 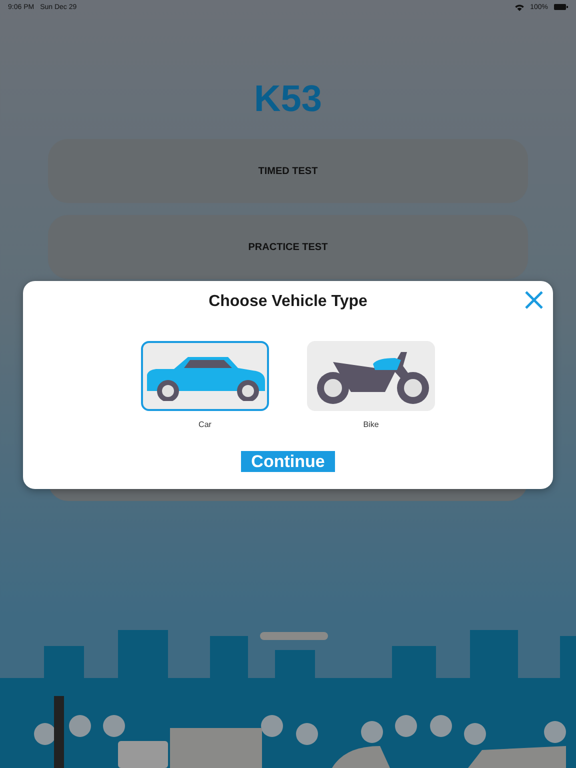 I want to click on continue-button: Continue, so click(x=288, y=461).